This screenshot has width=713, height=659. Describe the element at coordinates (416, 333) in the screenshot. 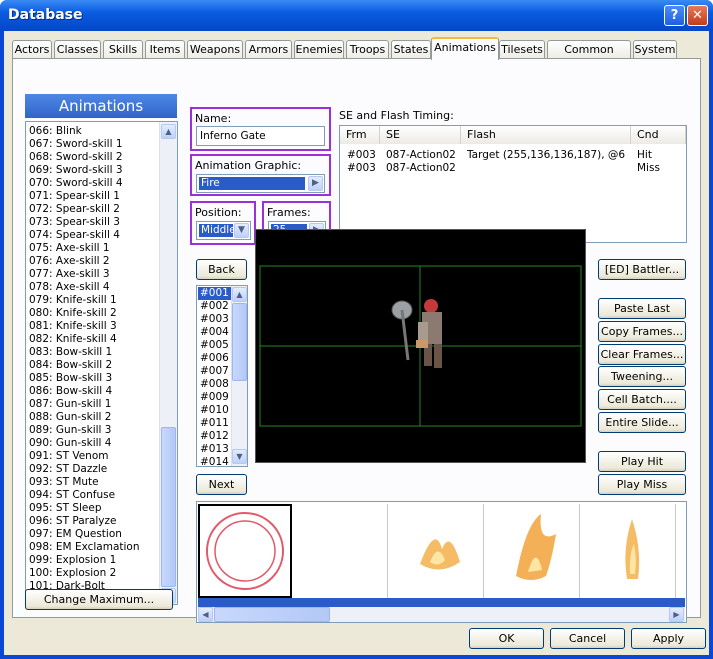

I see `battler-sprite` at that location.